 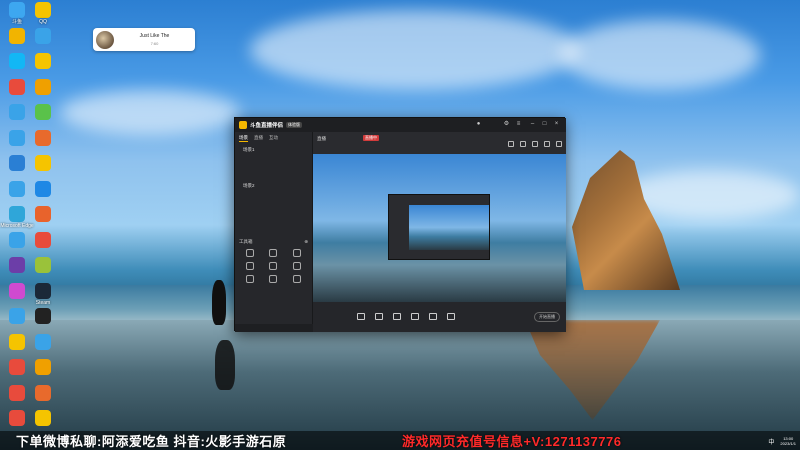 I want to click on stream-preview, so click(x=439, y=228).